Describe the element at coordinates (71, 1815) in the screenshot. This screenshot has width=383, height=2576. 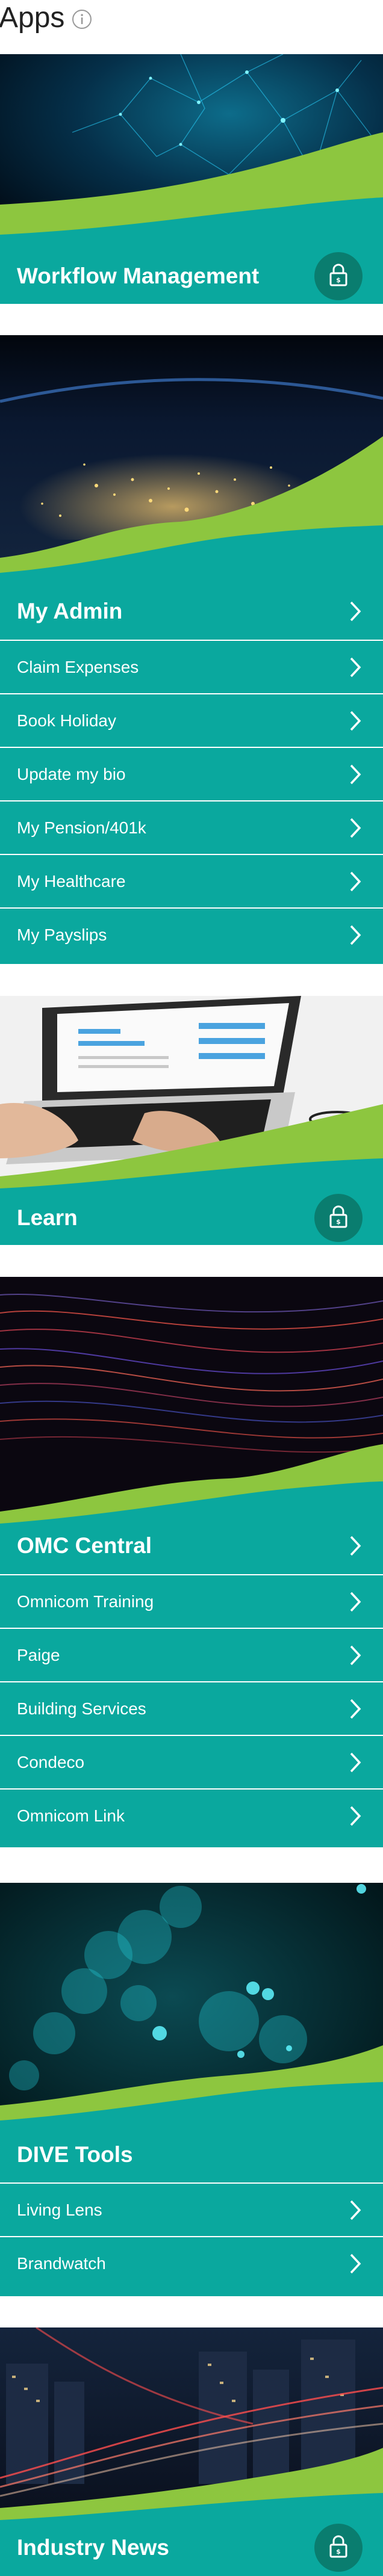
I see `link-label: Omnicom Link` at that location.